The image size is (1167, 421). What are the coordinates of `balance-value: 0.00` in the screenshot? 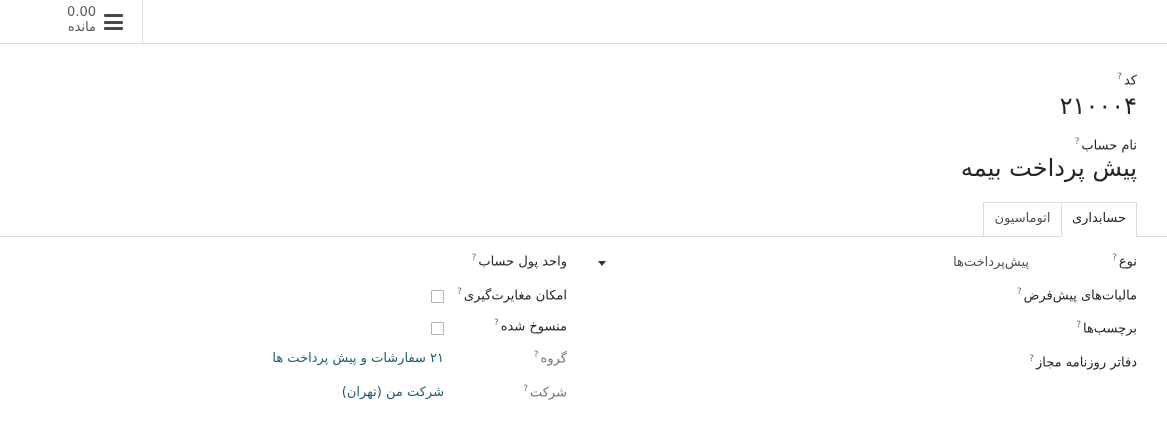 It's located at (81, 12).